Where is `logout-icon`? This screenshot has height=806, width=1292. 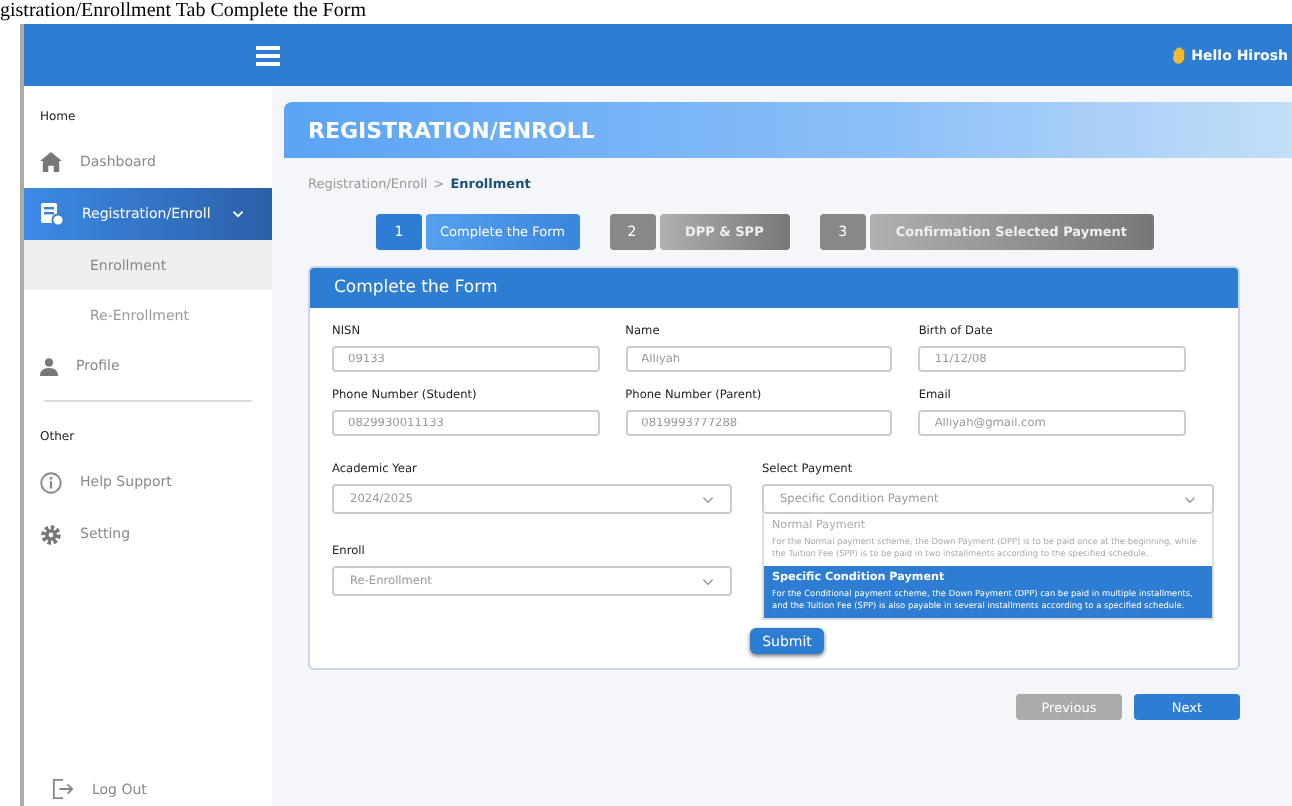
logout-icon is located at coordinates (63, 789).